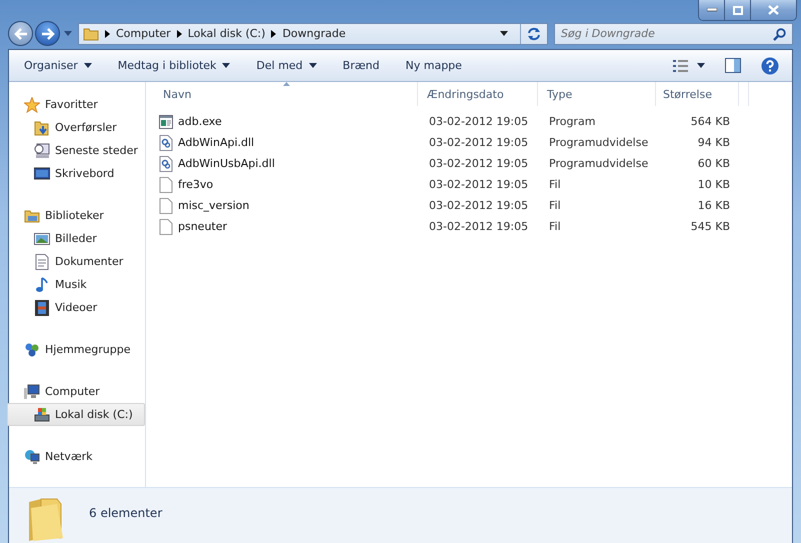  I want to click on breadcrumb: Downgrade, so click(314, 33).